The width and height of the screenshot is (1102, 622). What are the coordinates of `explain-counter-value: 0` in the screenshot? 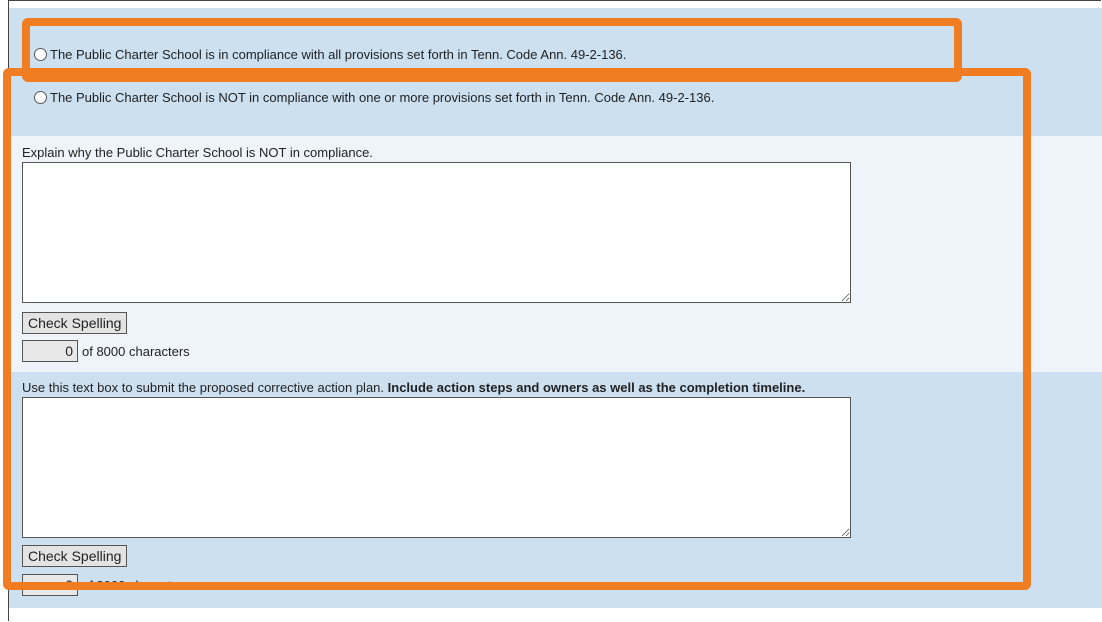 It's located at (50, 351).